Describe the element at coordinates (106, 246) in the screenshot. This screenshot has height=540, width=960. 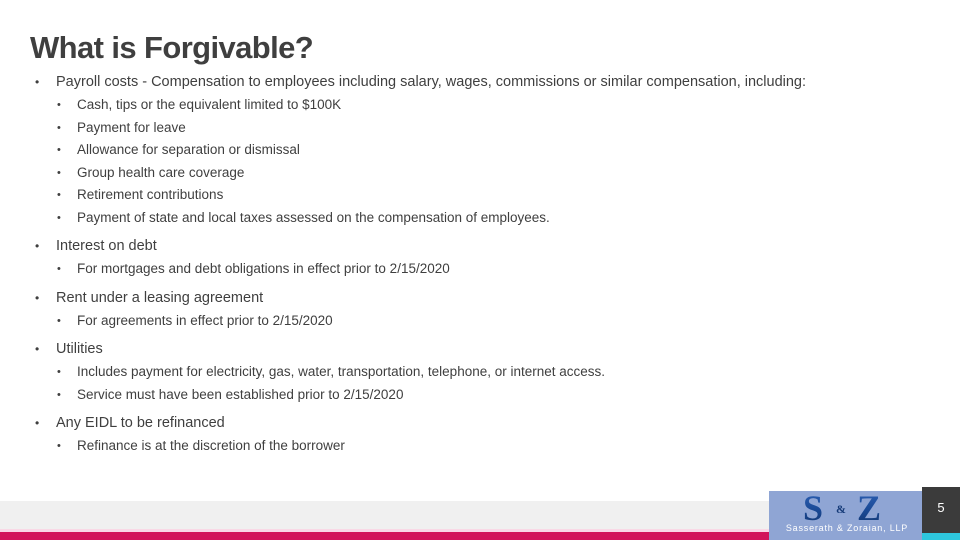
I see `bullet-text: Interest on debt` at that location.